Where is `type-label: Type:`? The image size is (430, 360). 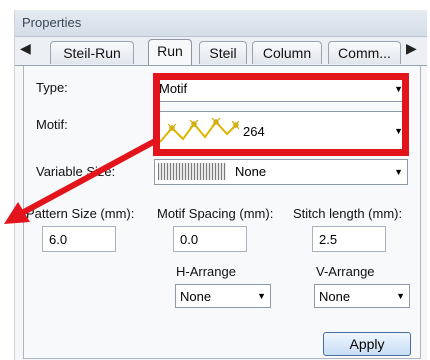 type-label: Type: is located at coordinates (52, 87).